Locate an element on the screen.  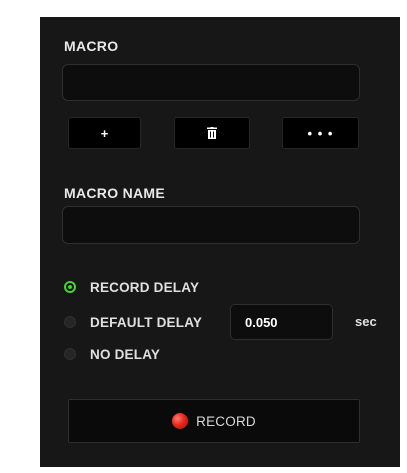
plus-label: + is located at coordinates (104, 133).